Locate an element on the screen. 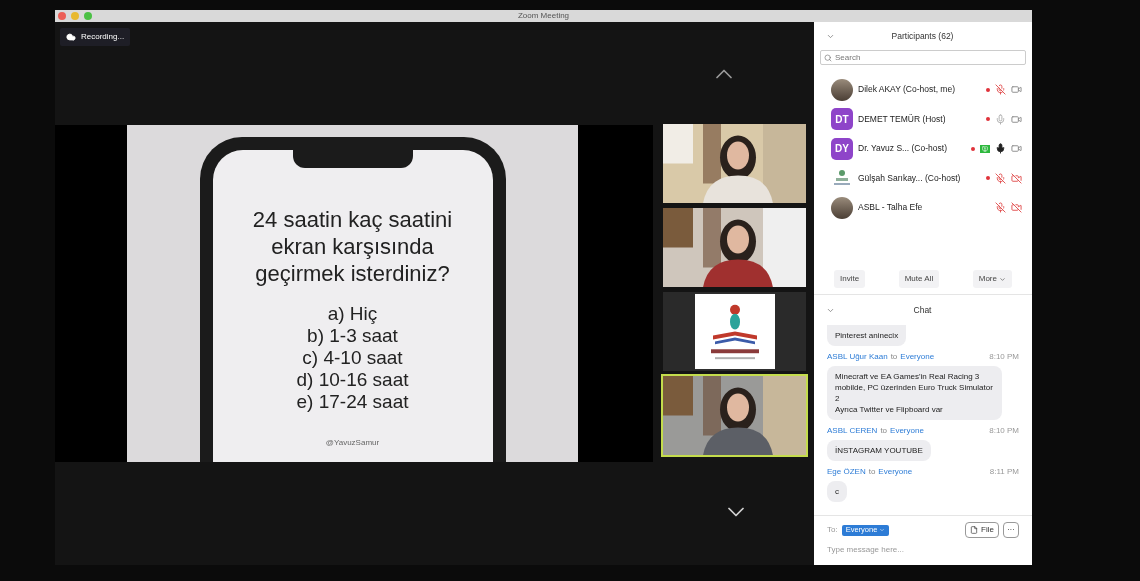 This screenshot has height=581, width=1140. panel-button: More is located at coordinates (992, 279).